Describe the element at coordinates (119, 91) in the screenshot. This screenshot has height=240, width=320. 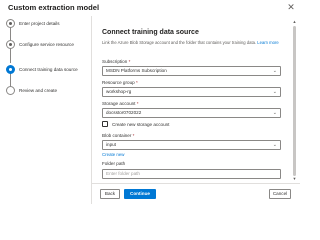
I see `resource-group-value: workshop-rg` at that location.